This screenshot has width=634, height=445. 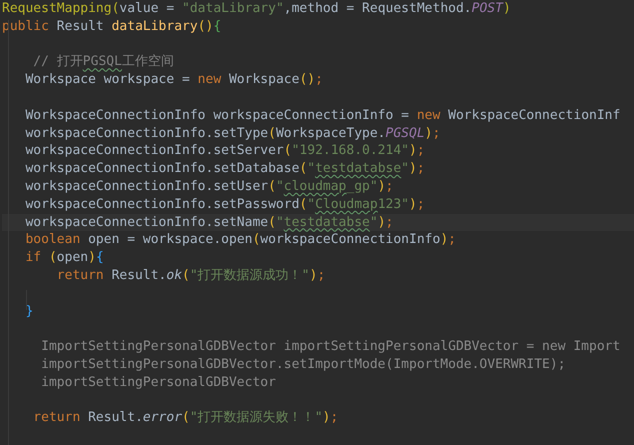 I want to click on code-line: workspaceConnectionInfo.setServer("192.168.0.214");, so click(x=225, y=151).